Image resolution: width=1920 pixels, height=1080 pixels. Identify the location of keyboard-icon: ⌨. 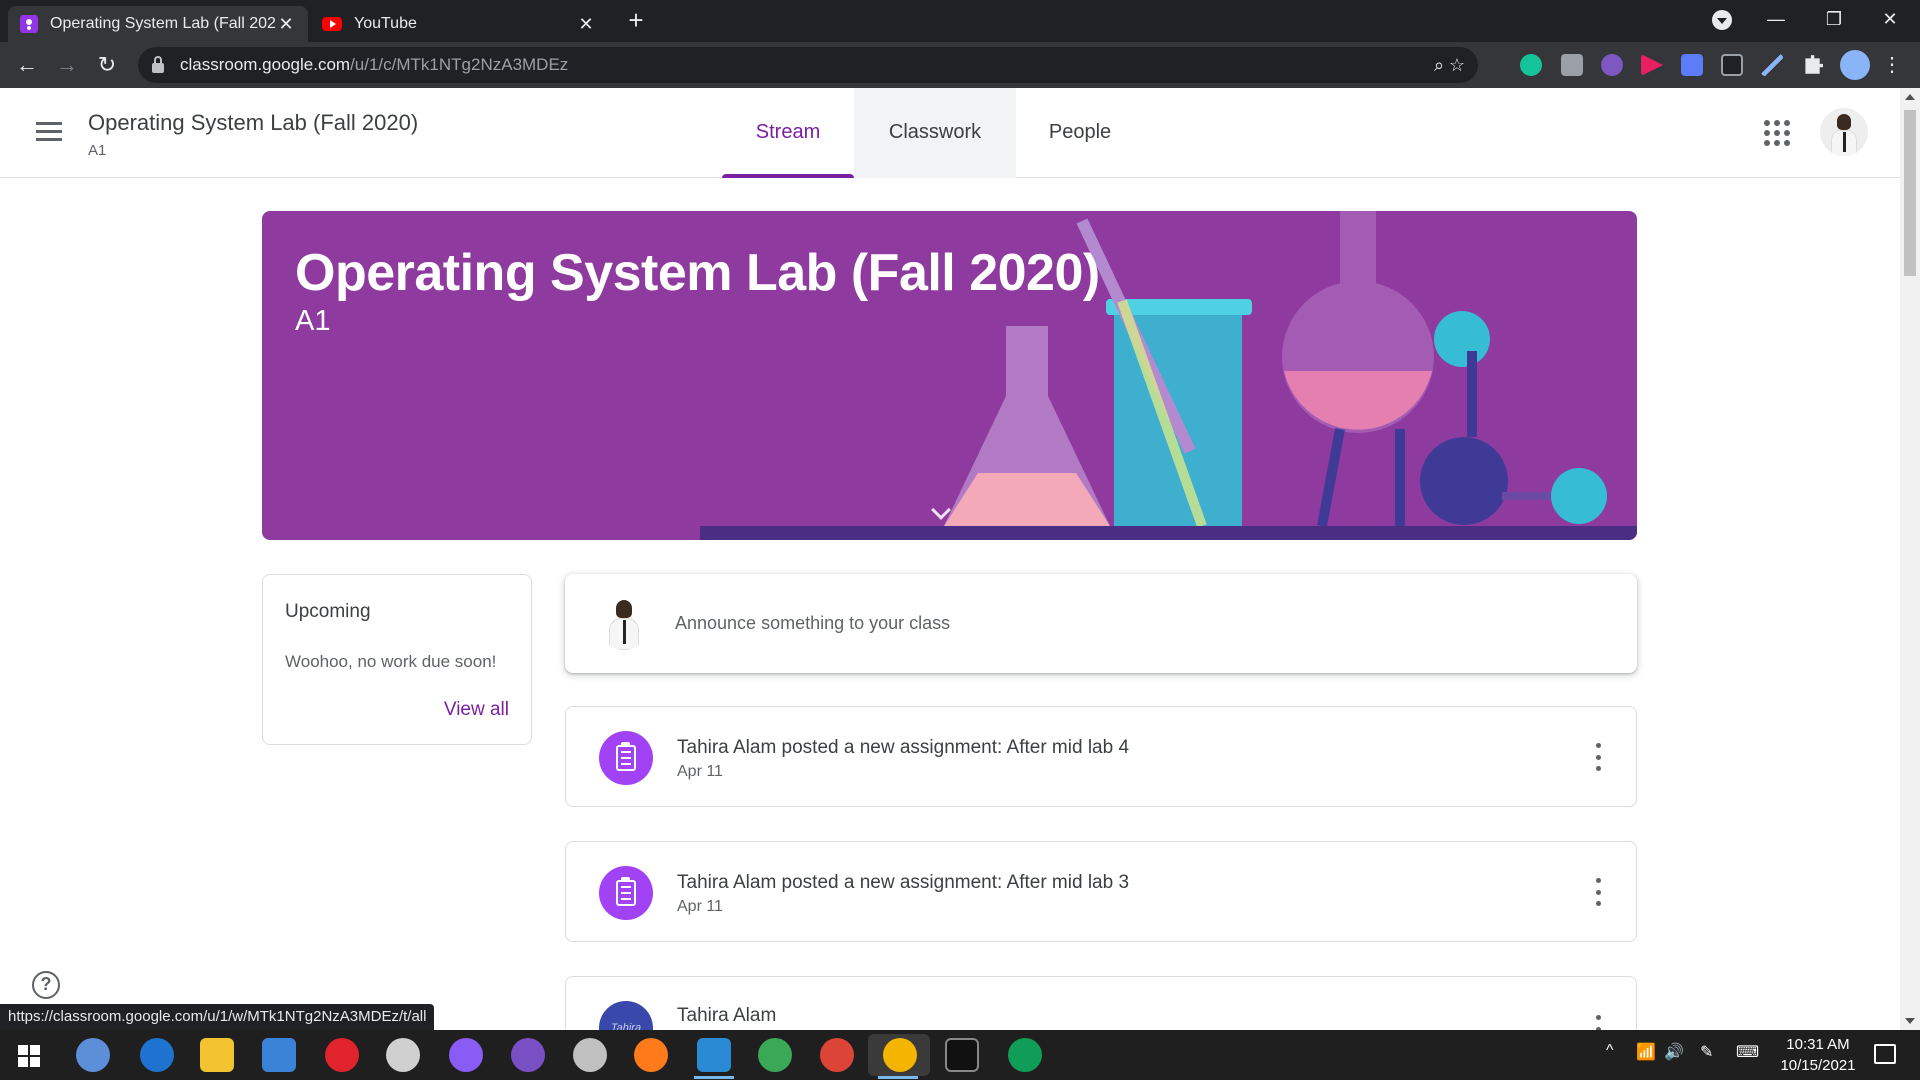
(1747, 1052).